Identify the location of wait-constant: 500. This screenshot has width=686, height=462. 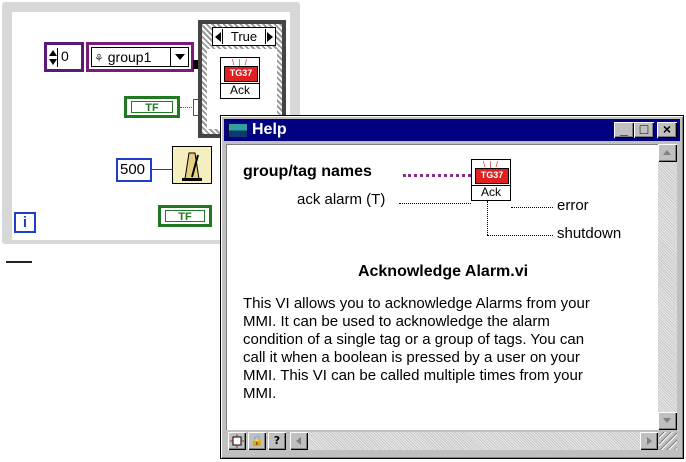
(134, 170).